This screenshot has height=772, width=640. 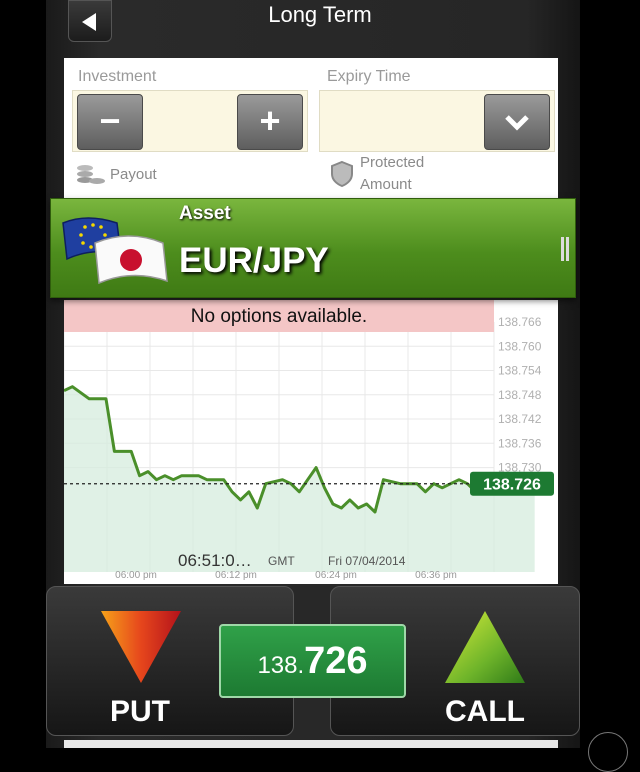 I want to click on x-tick-label: 06:00 pm, so click(x=136, y=575).